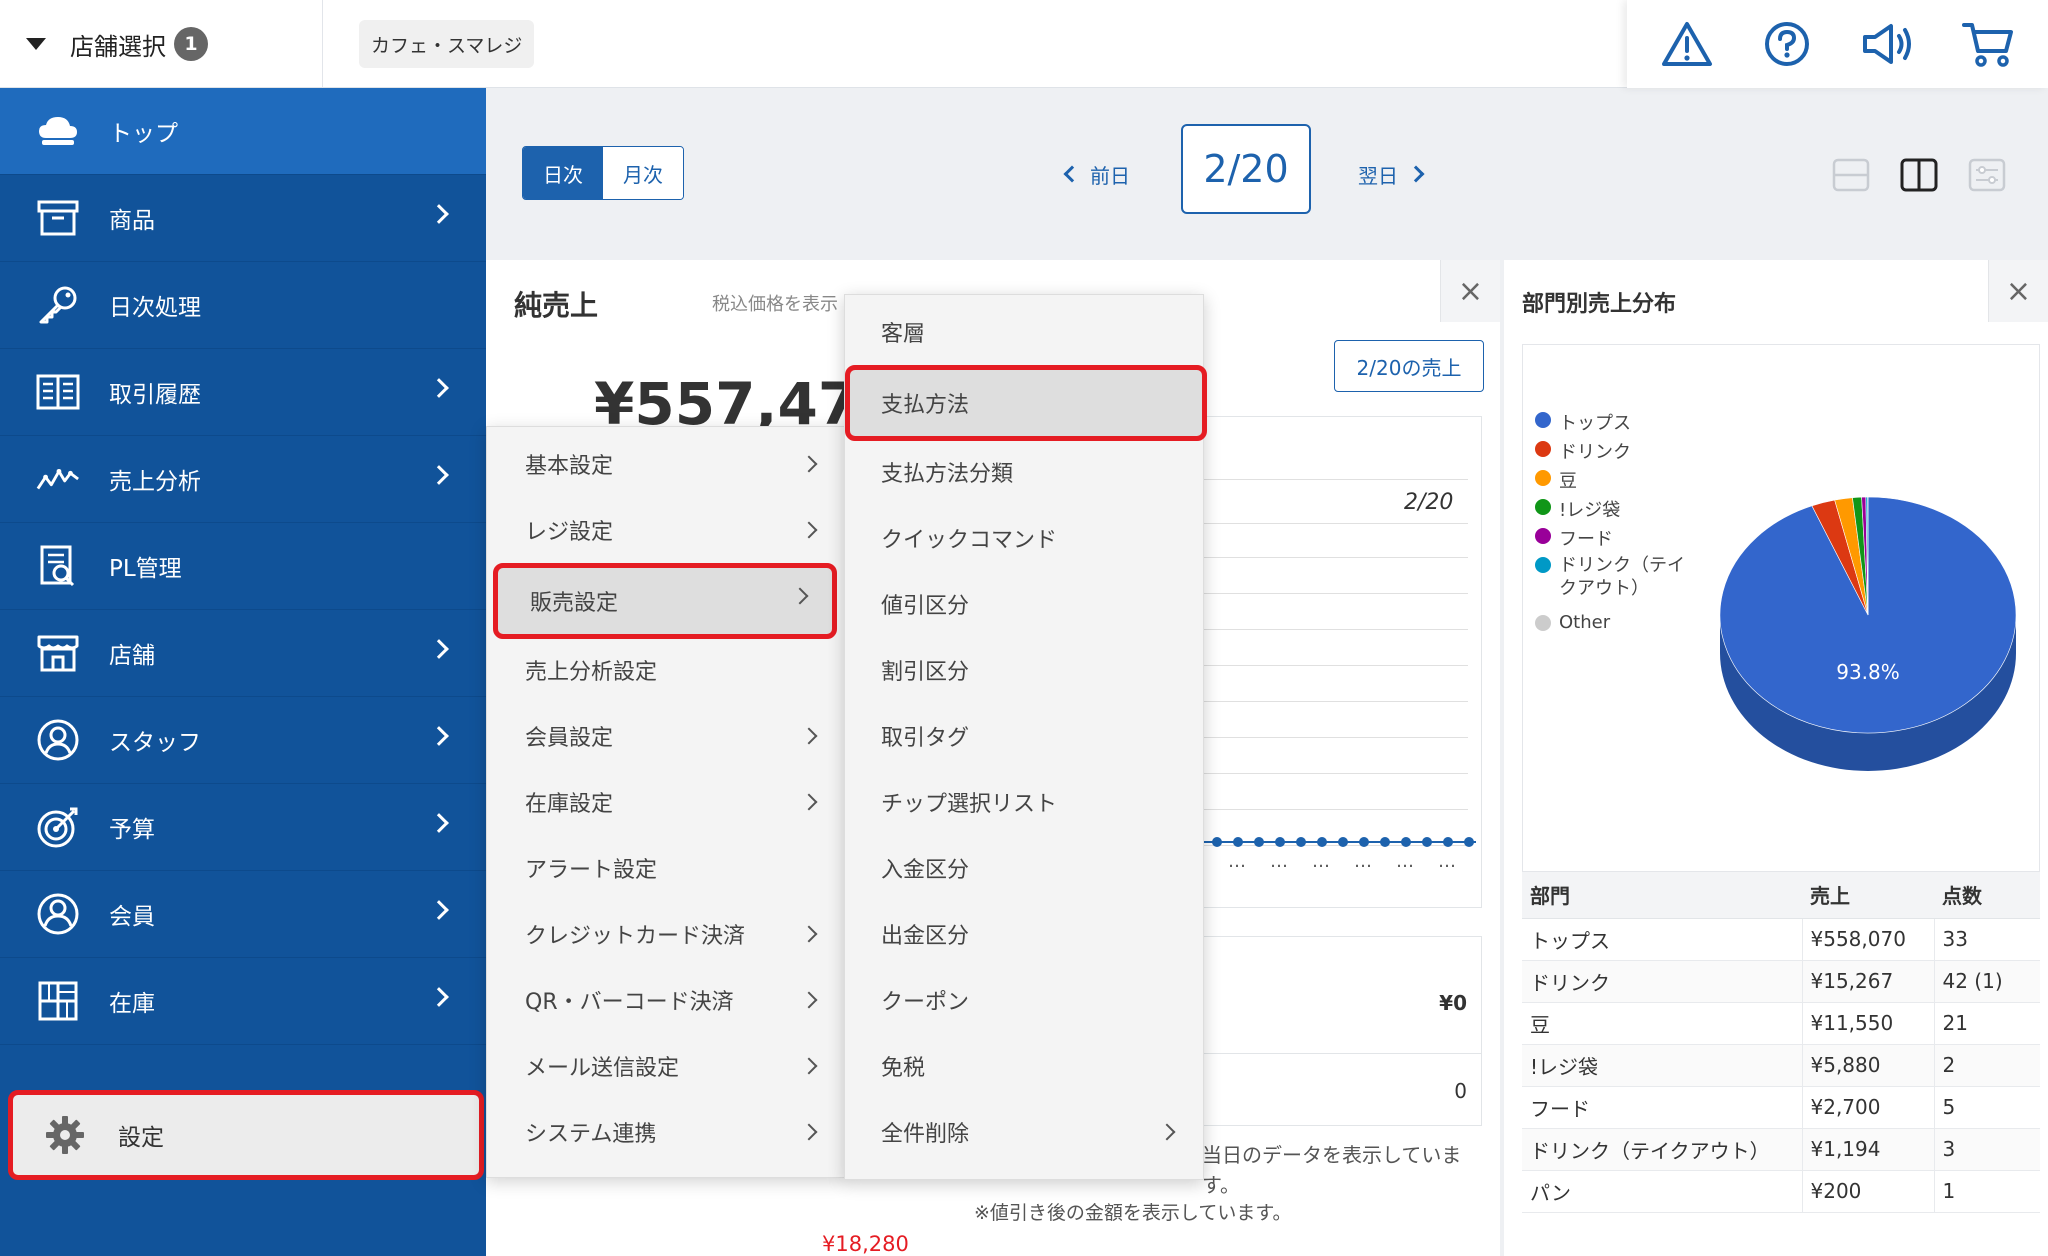  Describe the element at coordinates (243, 566) in the screenshot. I see `sidebar-item-pl: PL管理` at that location.